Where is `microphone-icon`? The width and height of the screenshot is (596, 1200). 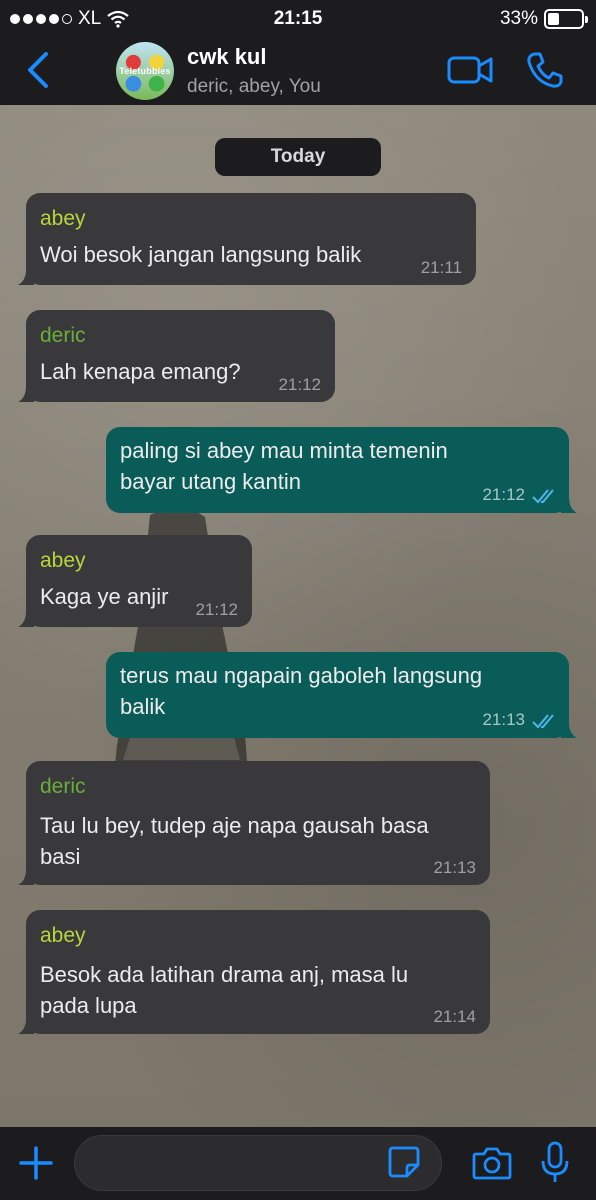
microphone-icon is located at coordinates (555, 1163).